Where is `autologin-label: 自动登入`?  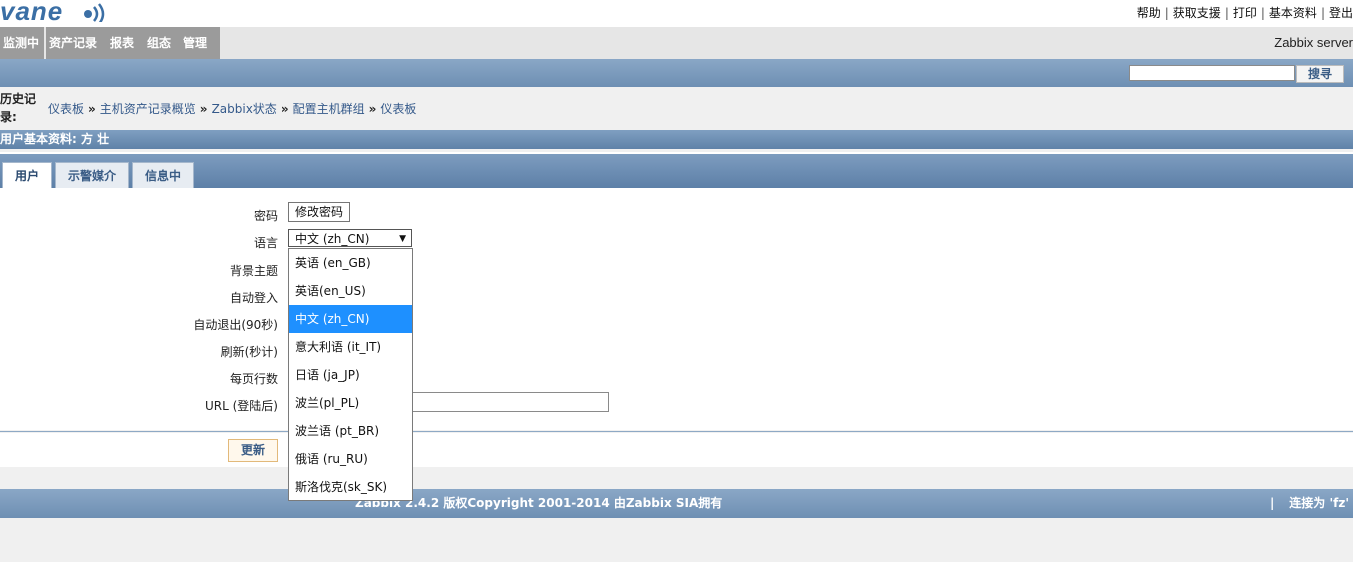 autologin-label: 自动登入 is located at coordinates (253, 298).